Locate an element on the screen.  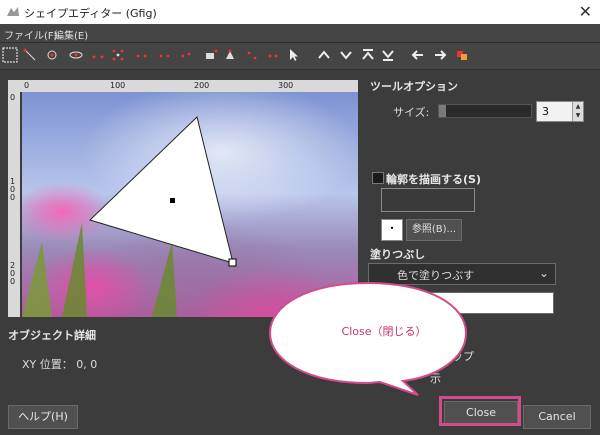
raise-object-icon is located at coordinates (324, 55).